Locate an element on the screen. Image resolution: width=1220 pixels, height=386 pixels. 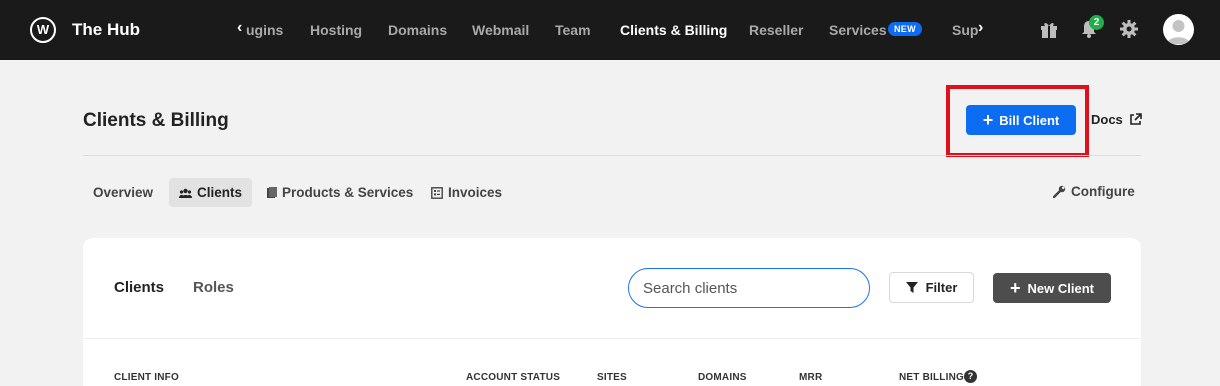
notification-count-badge: 2 is located at coordinates (1096, 22).